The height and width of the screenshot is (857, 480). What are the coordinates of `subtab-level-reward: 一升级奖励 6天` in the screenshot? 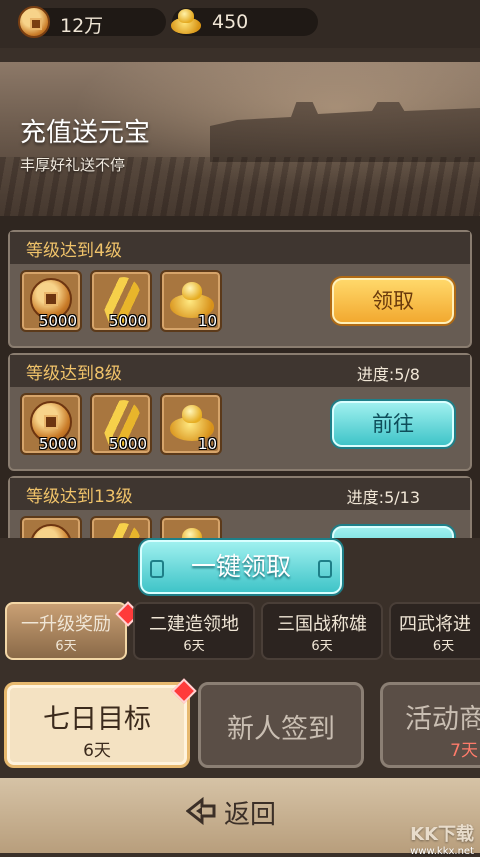 It's located at (66, 631).